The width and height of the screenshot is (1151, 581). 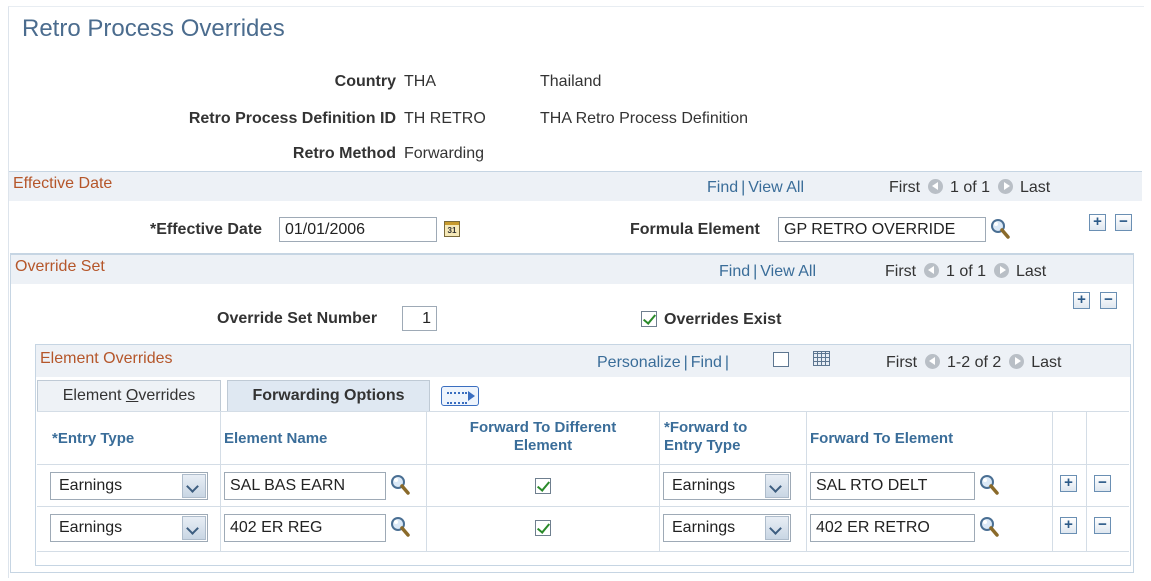 What do you see at coordinates (882, 229) in the screenshot?
I see `formula-element-input` at bounding box center [882, 229].